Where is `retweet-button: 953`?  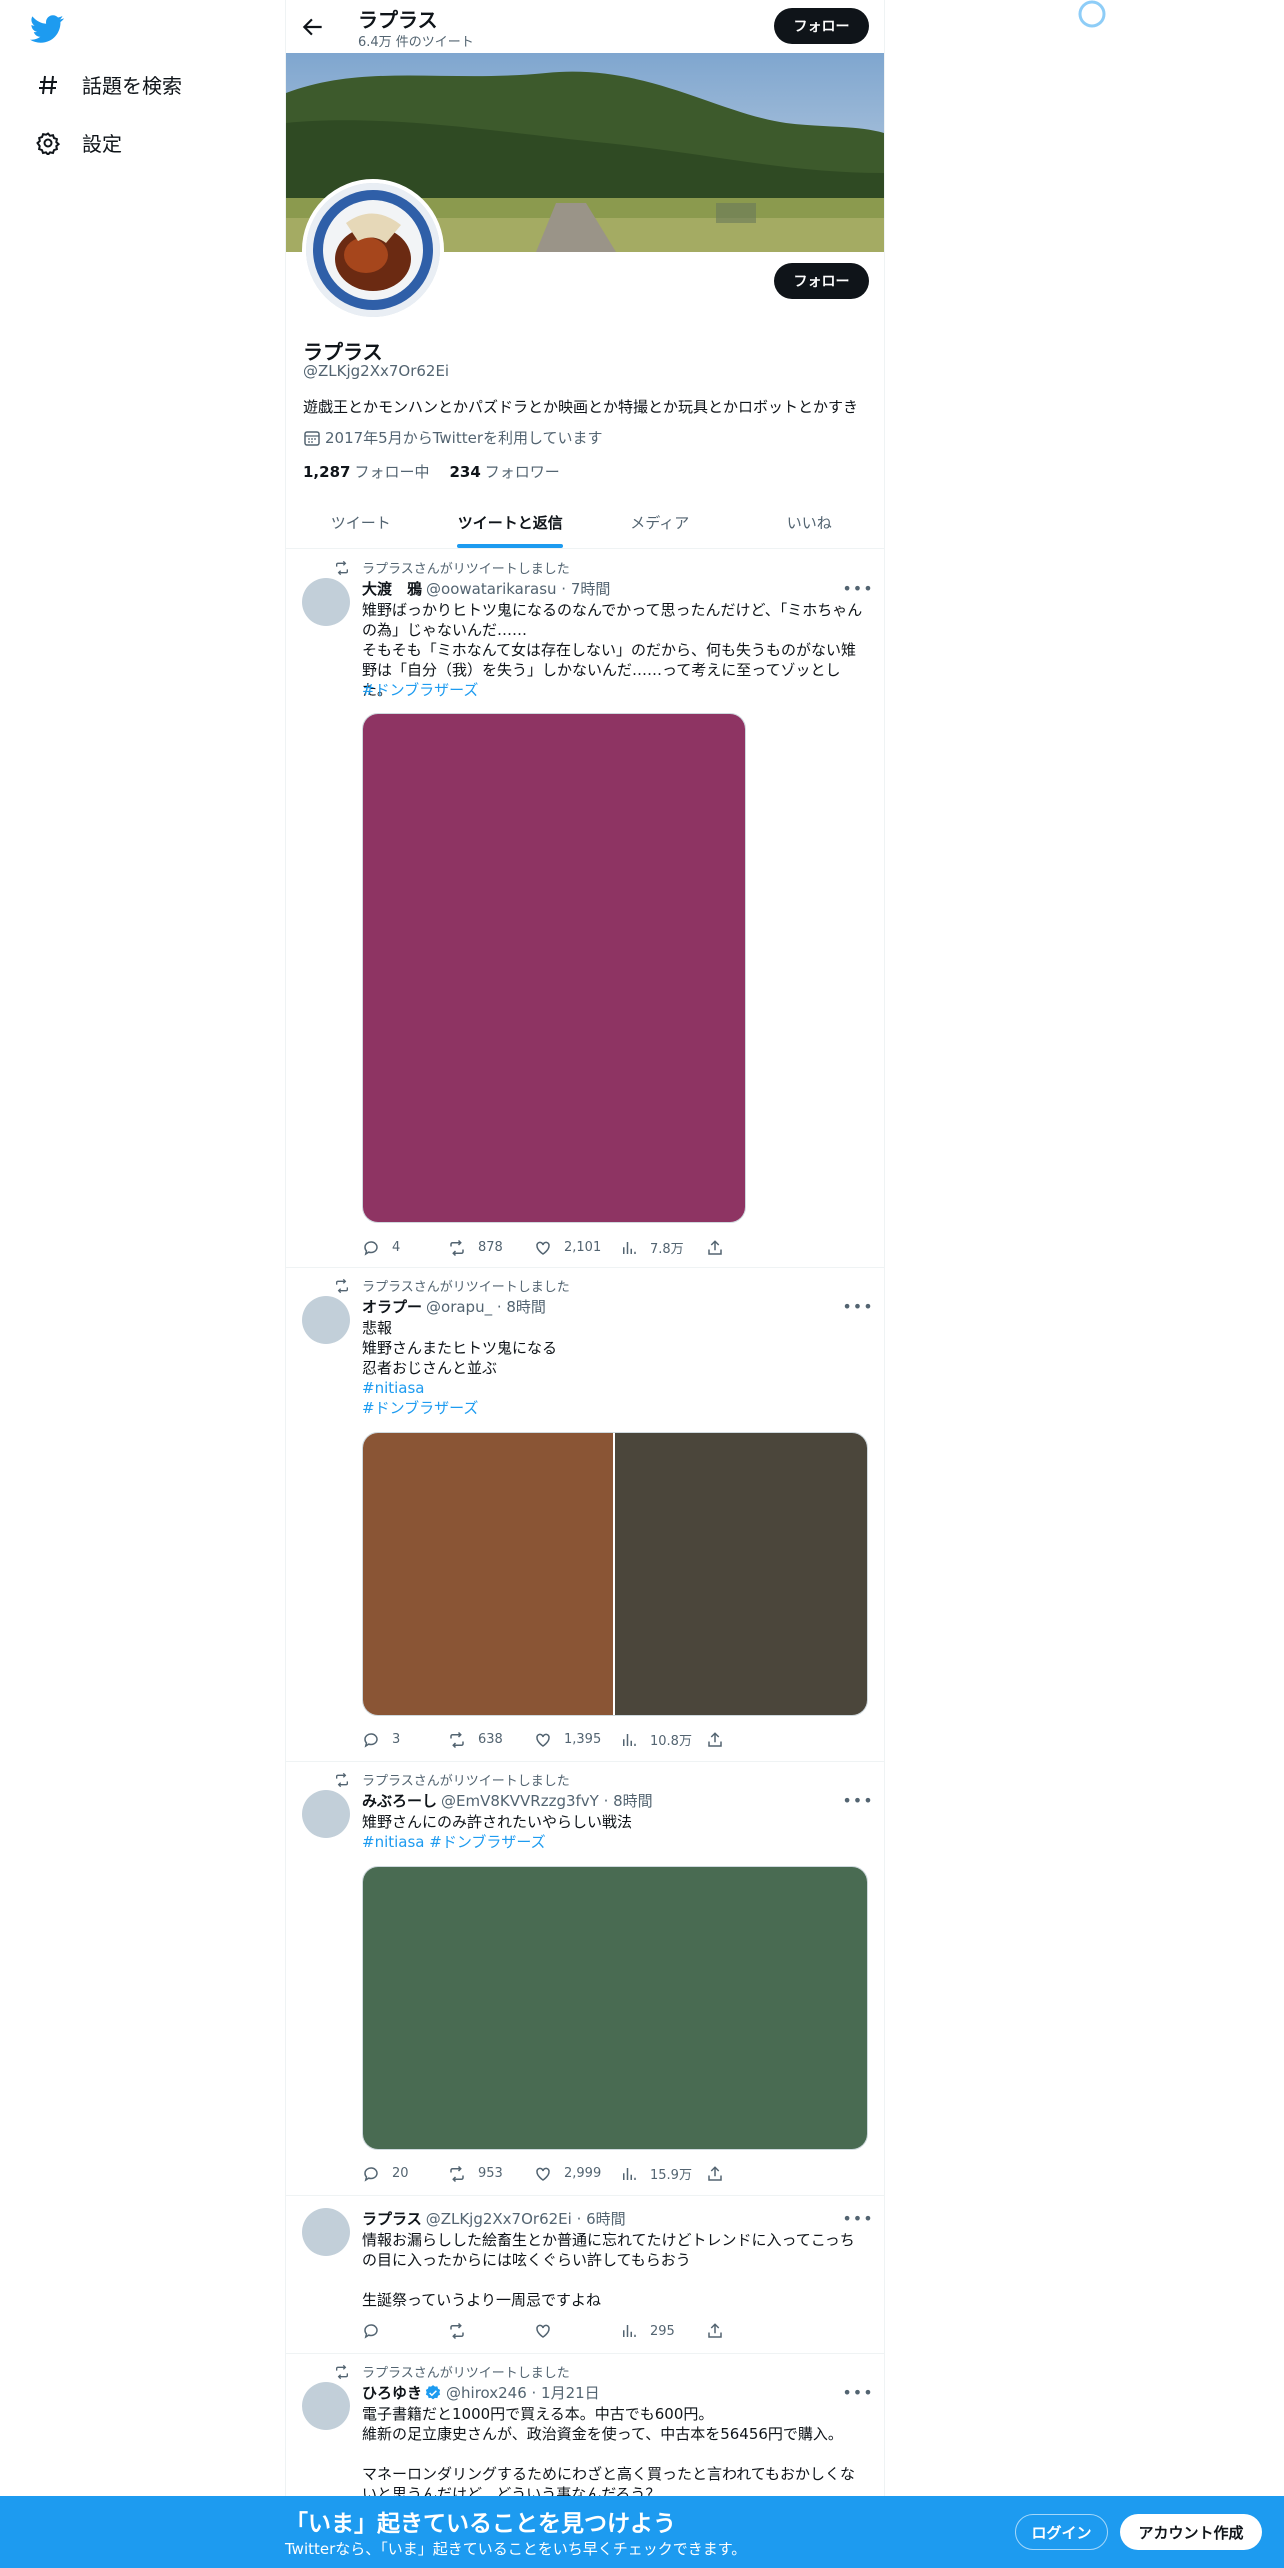 retweet-button: 953 is located at coordinates (491, 2173).